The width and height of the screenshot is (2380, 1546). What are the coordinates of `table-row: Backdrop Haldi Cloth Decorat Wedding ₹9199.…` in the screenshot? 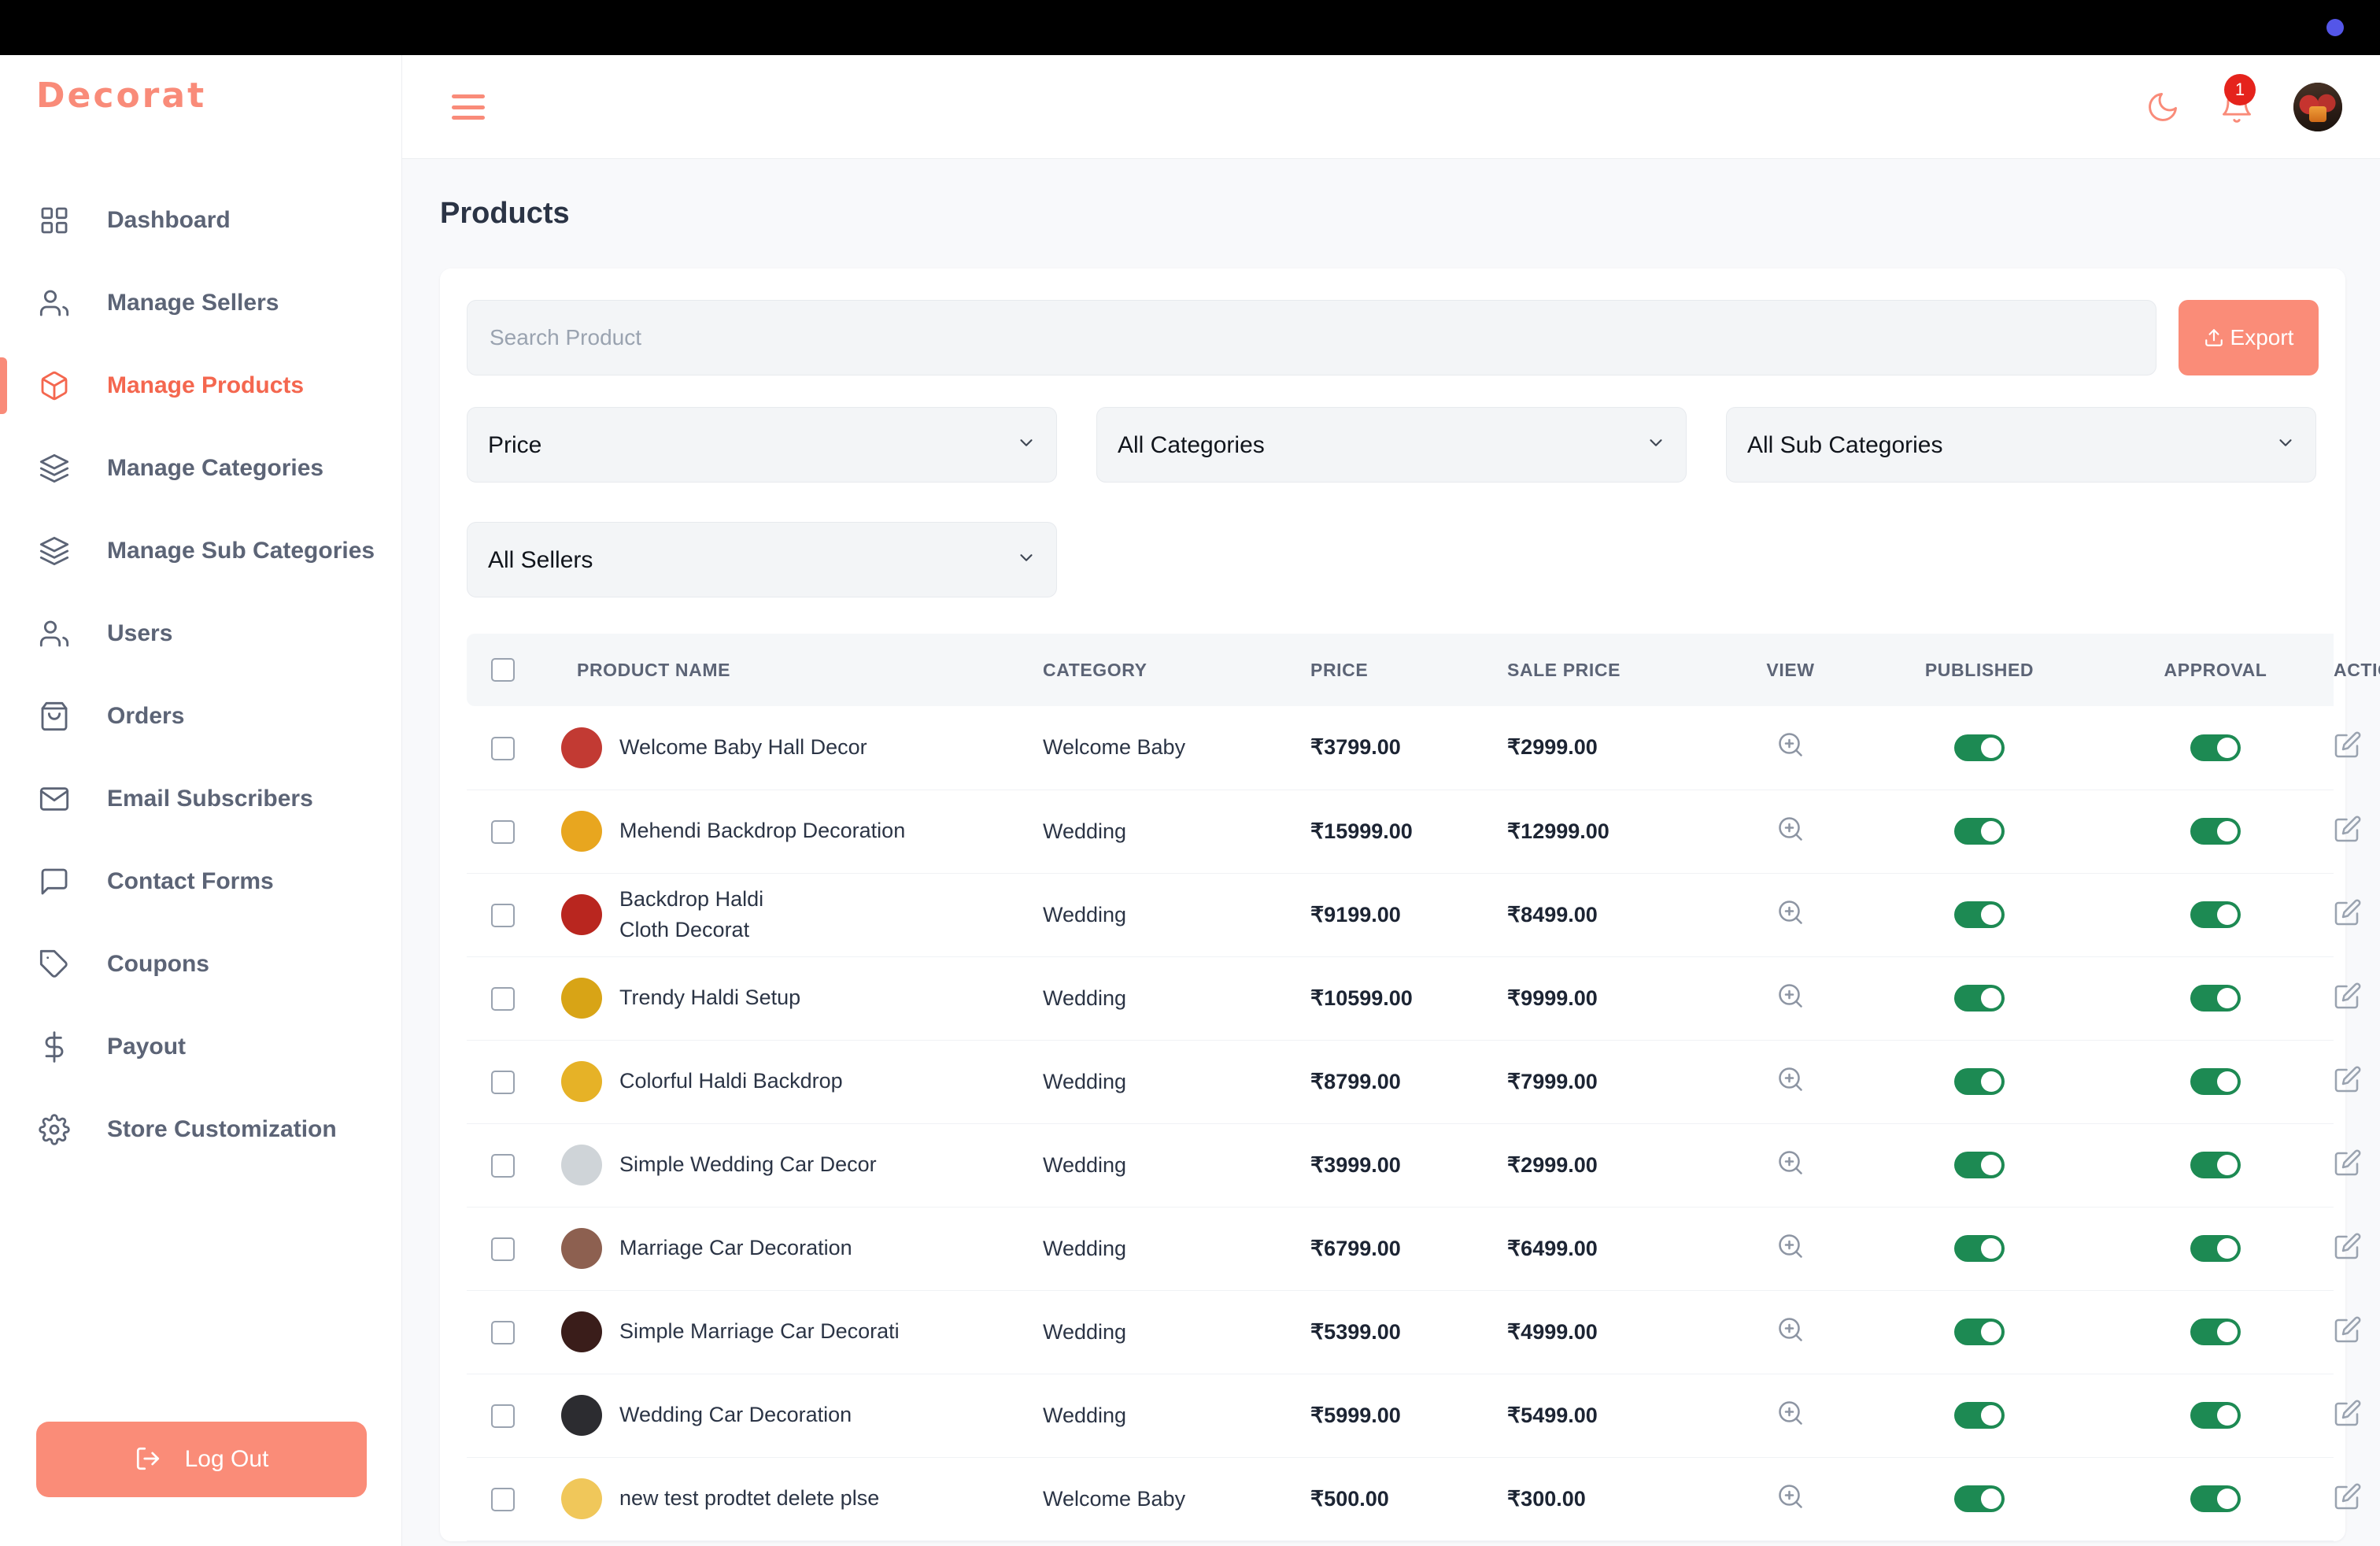 It's located at (1414, 915).